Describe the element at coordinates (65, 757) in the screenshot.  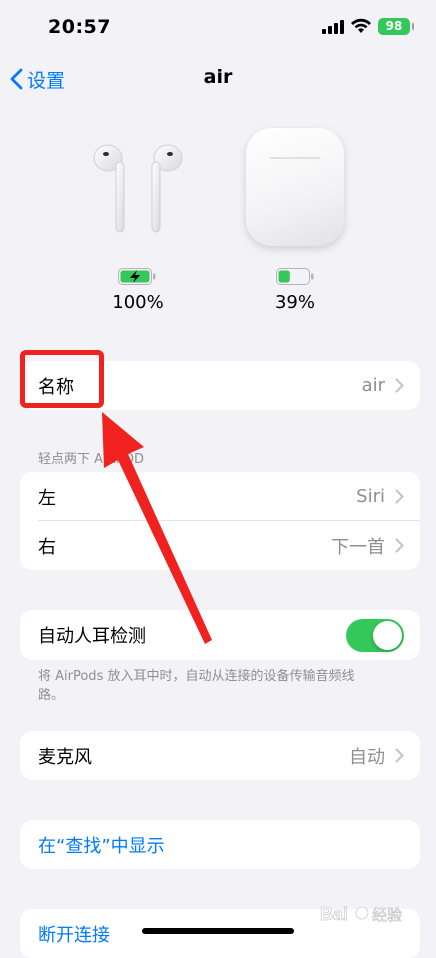
I see `microphone-label: 麦克风` at that location.